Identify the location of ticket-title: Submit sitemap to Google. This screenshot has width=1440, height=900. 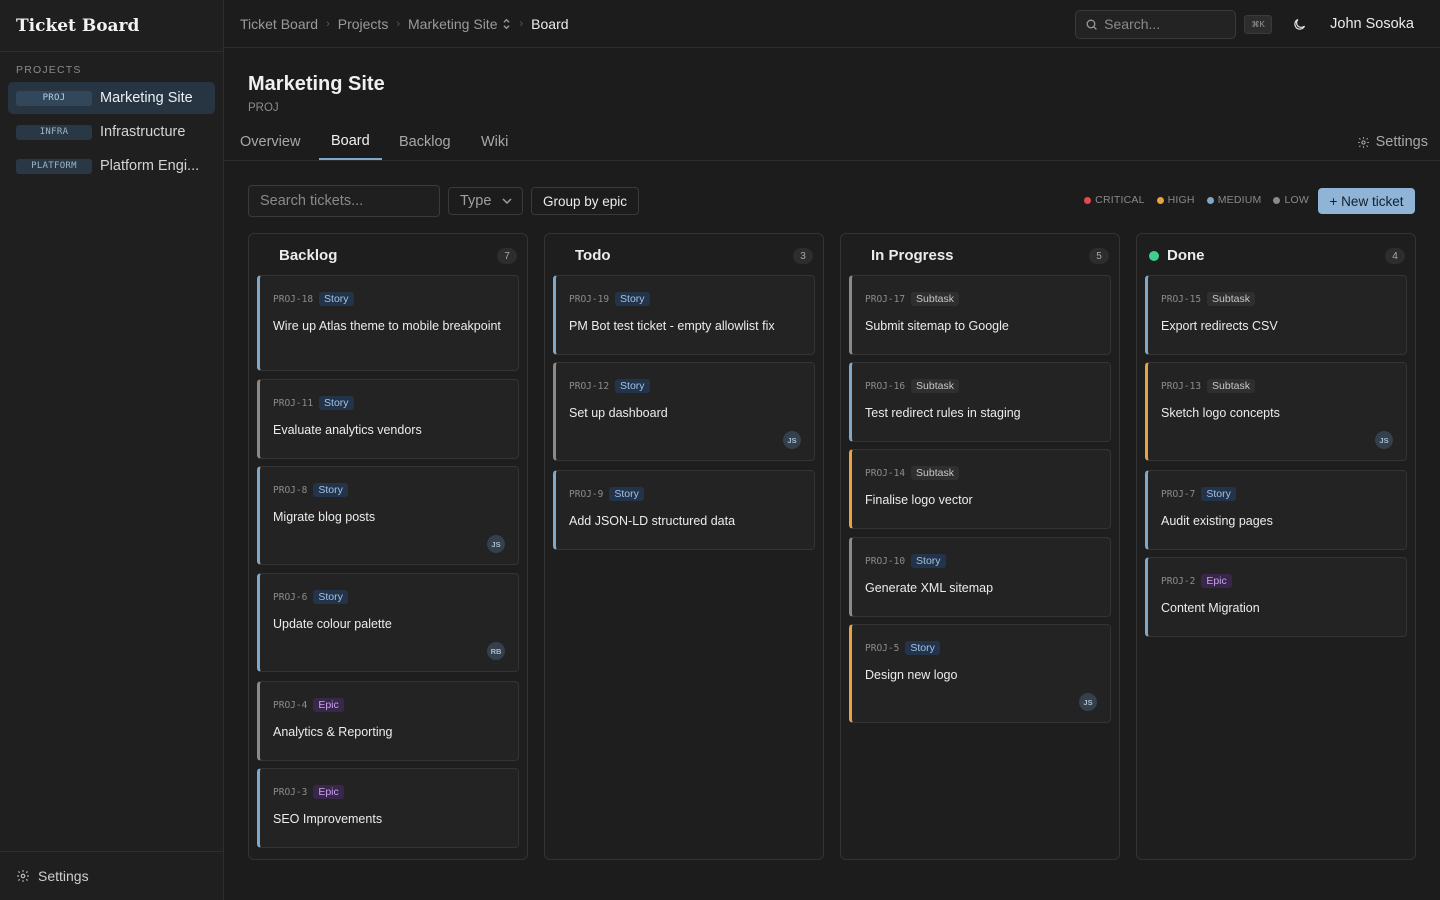
(937, 326).